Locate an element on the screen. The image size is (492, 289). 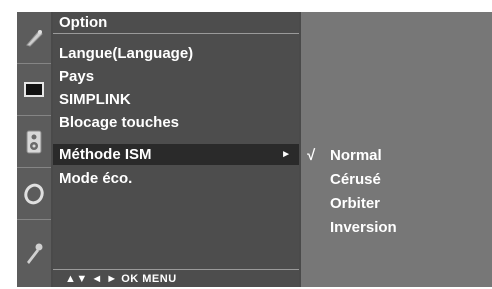
menu-item-label: Langue(Language) is located at coordinates (126, 53).